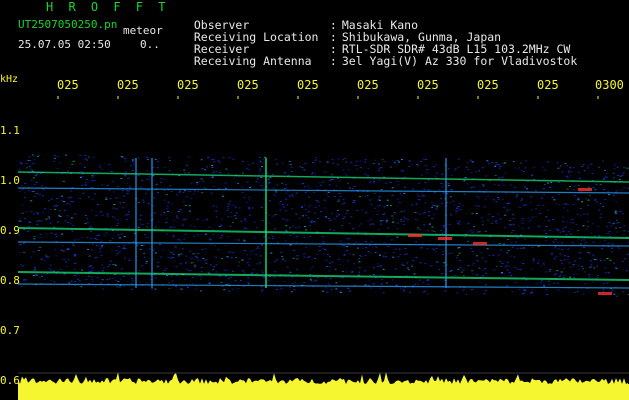  I want to click on file-tag-label: meteor, so click(143, 30).